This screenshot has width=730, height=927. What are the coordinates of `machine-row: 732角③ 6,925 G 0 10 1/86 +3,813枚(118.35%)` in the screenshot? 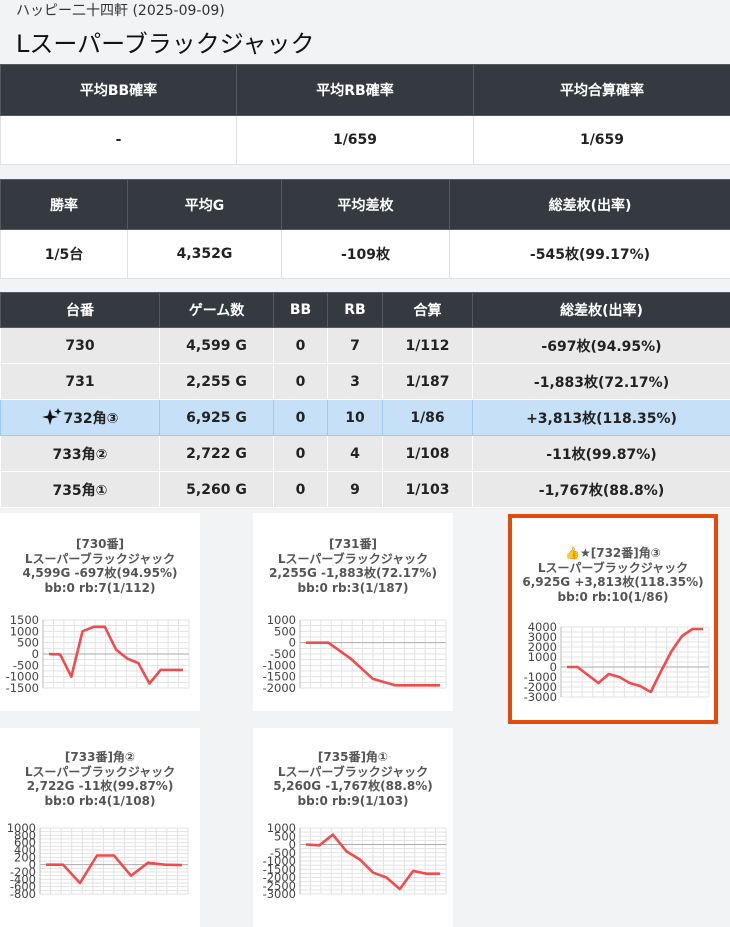 It's located at (365, 417).